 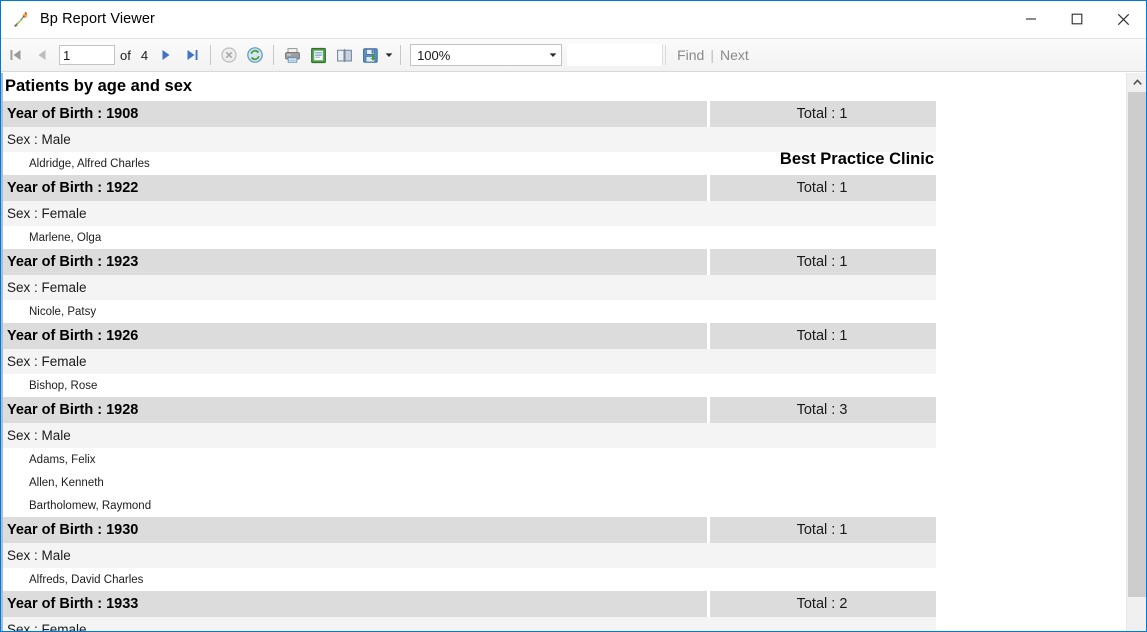 I want to click on year-of-birth-label: Year of Birth : 1930, so click(x=355, y=530).